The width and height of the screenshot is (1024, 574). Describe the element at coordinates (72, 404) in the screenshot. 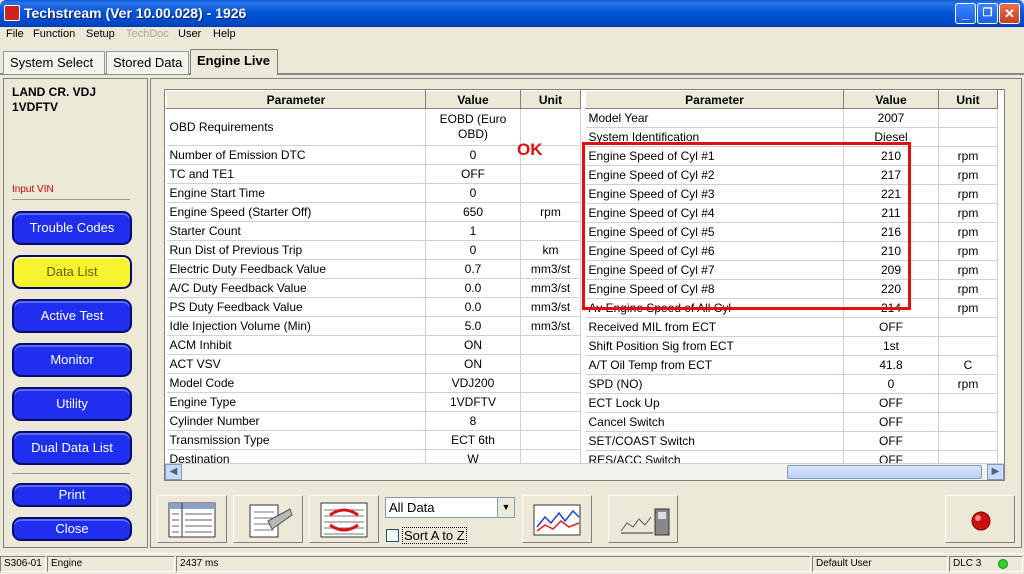

I see `utility-button: Utility` at that location.